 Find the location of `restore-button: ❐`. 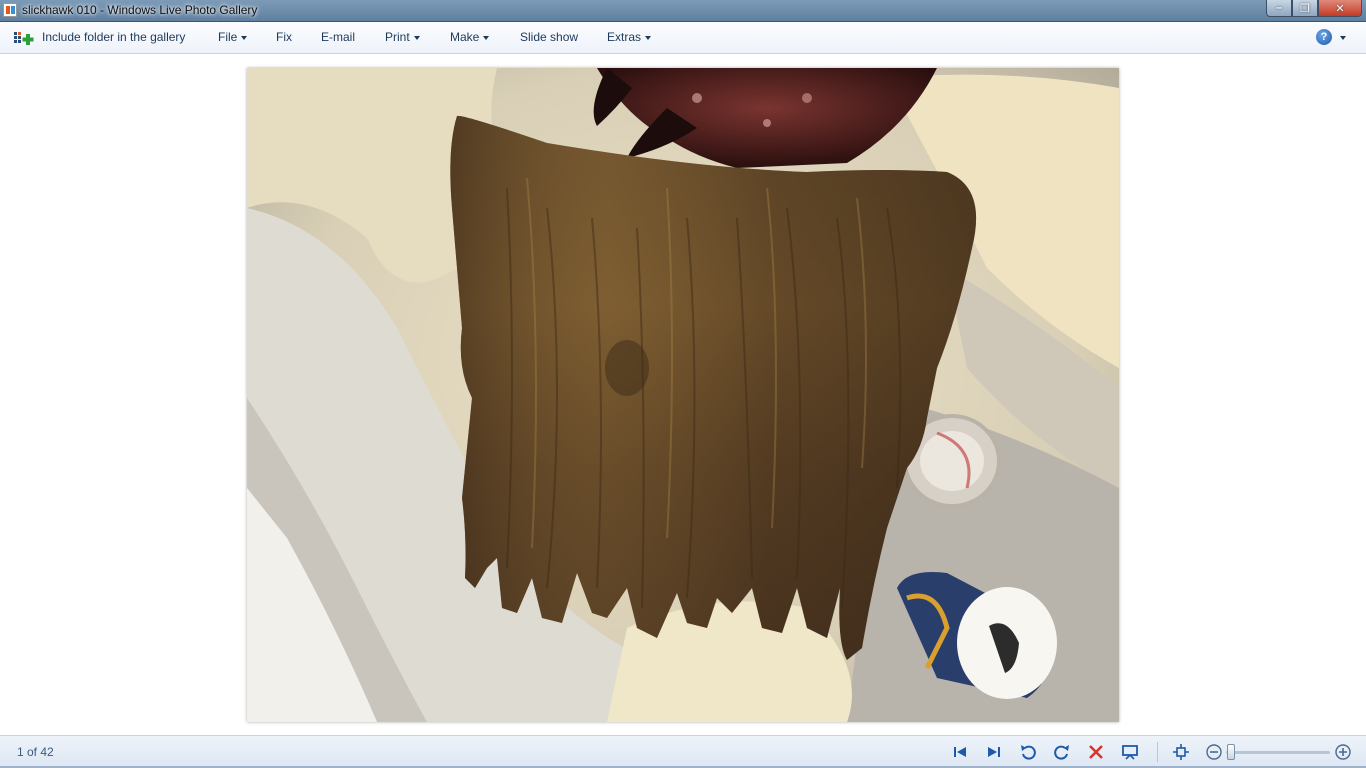

restore-button: ❐ is located at coordinates (1305, 8).